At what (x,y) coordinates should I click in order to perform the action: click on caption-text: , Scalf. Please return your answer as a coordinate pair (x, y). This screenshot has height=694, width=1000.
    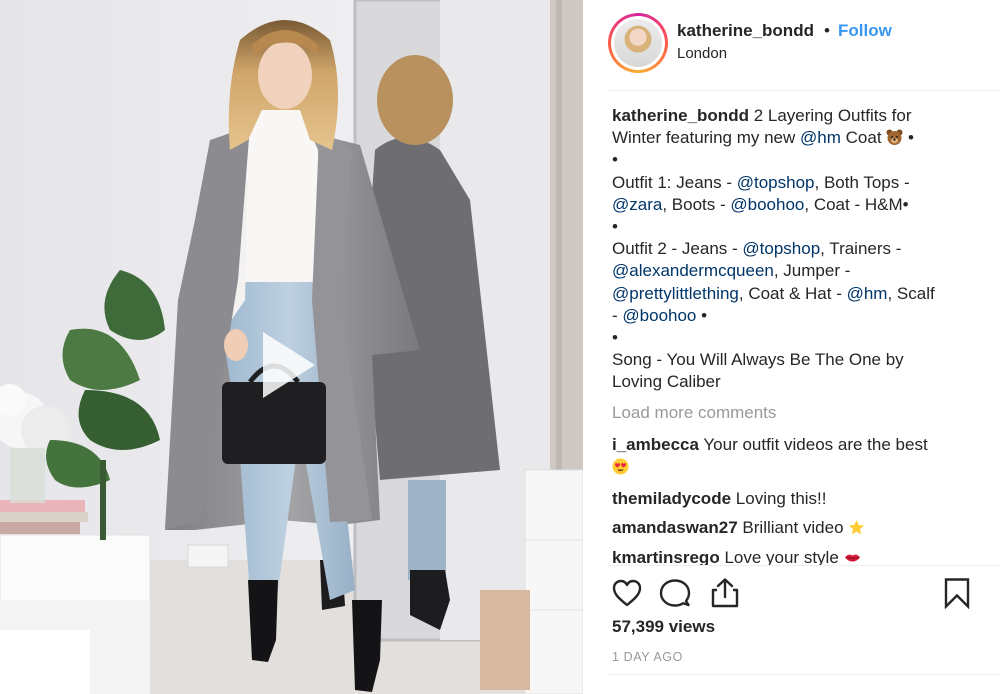
    Looking at the image, I should click on (911, 293).